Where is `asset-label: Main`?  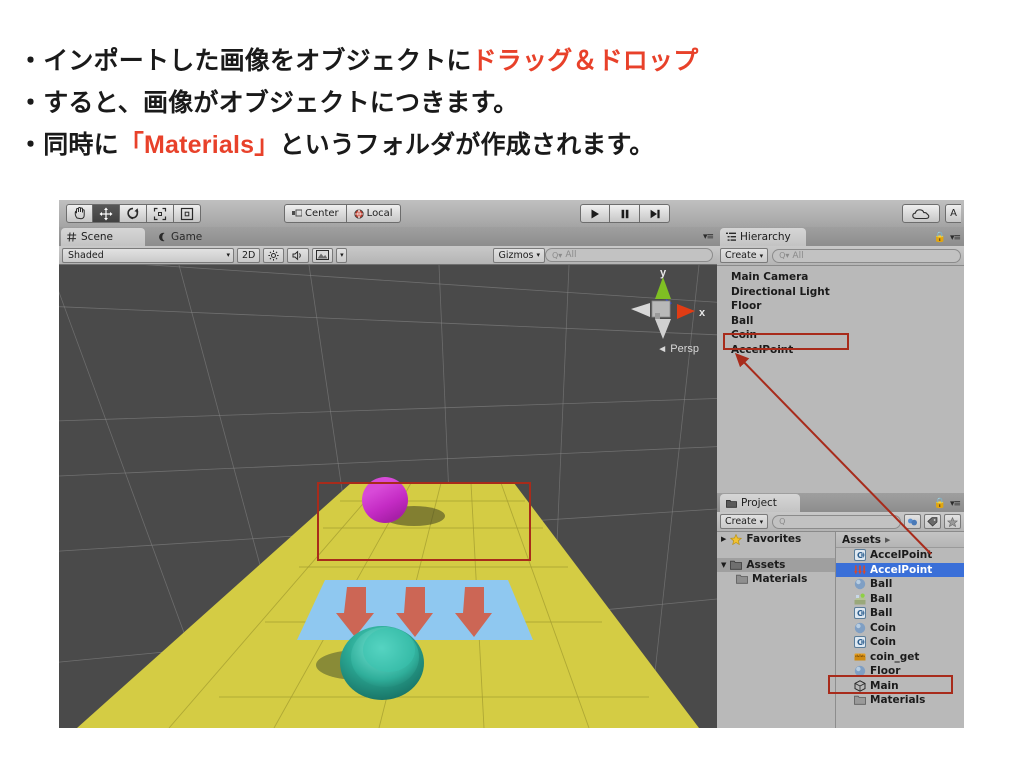 asset-label: Main is located at coordinates (884, 685).